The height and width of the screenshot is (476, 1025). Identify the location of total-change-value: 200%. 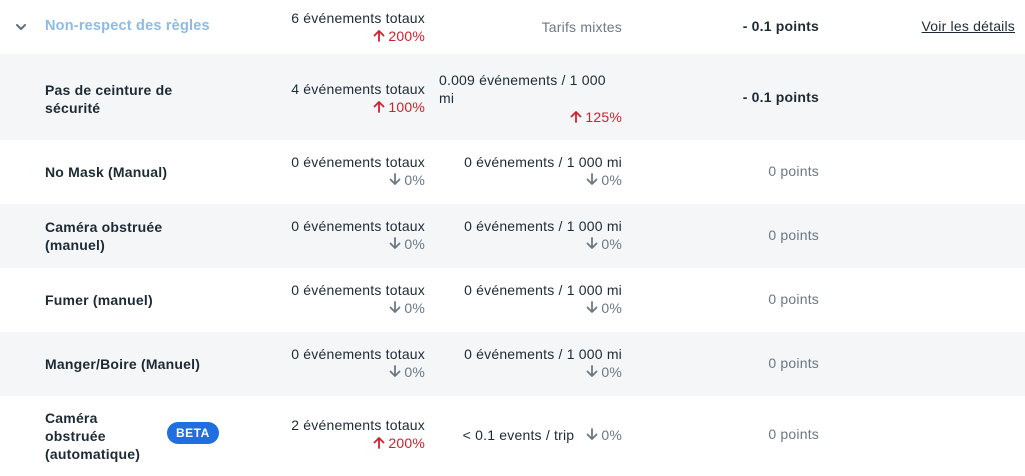
(406, 36).